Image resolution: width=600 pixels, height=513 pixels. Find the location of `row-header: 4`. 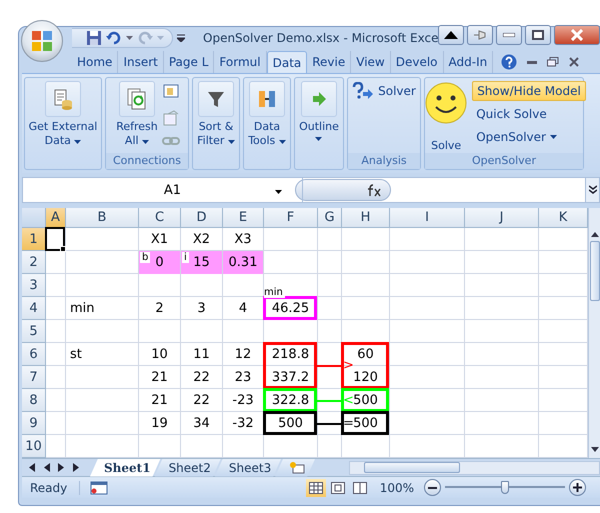

row-header: 4 is located at coordinates (34, 308).